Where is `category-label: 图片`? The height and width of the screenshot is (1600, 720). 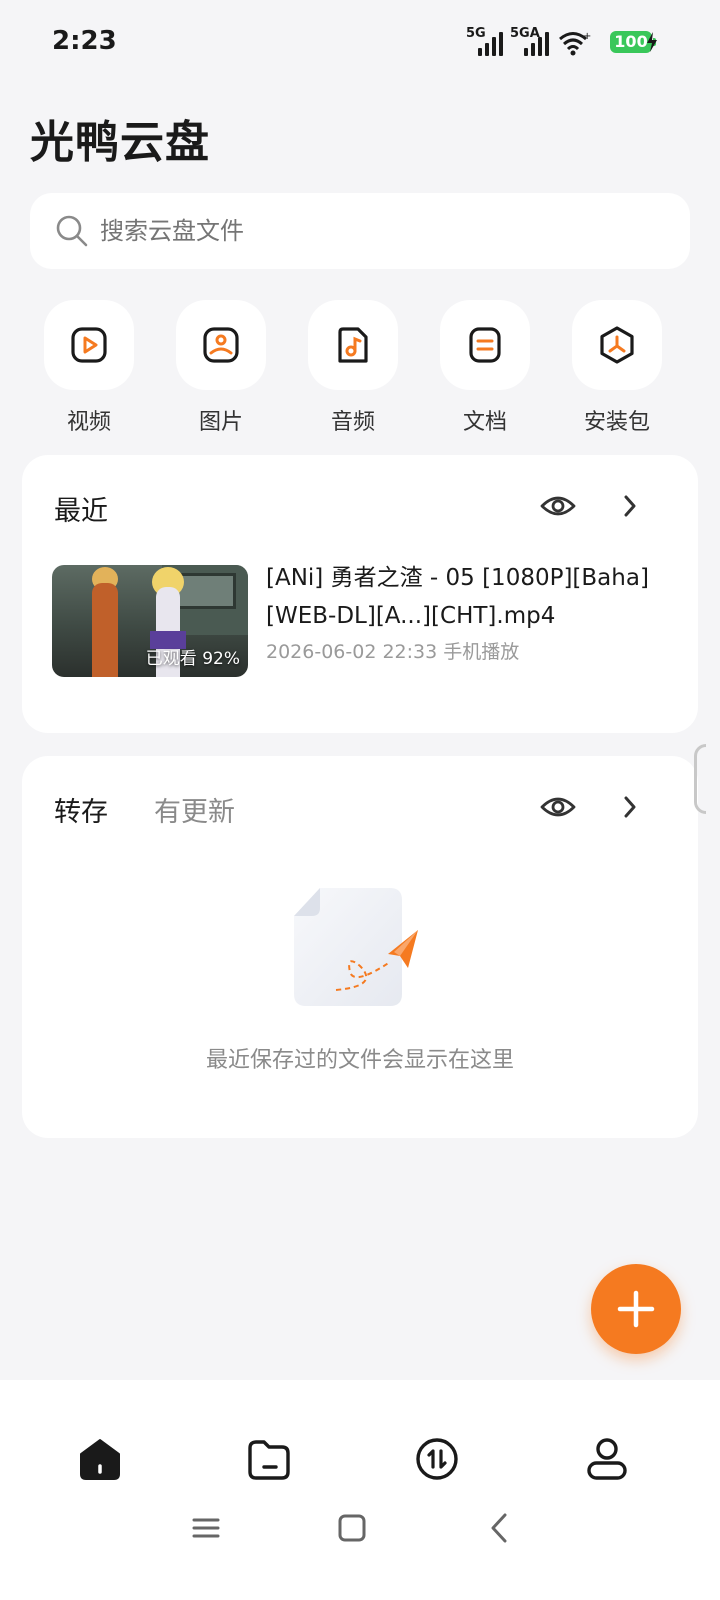 category-label: 图片 is located at coordinates (220, 422).